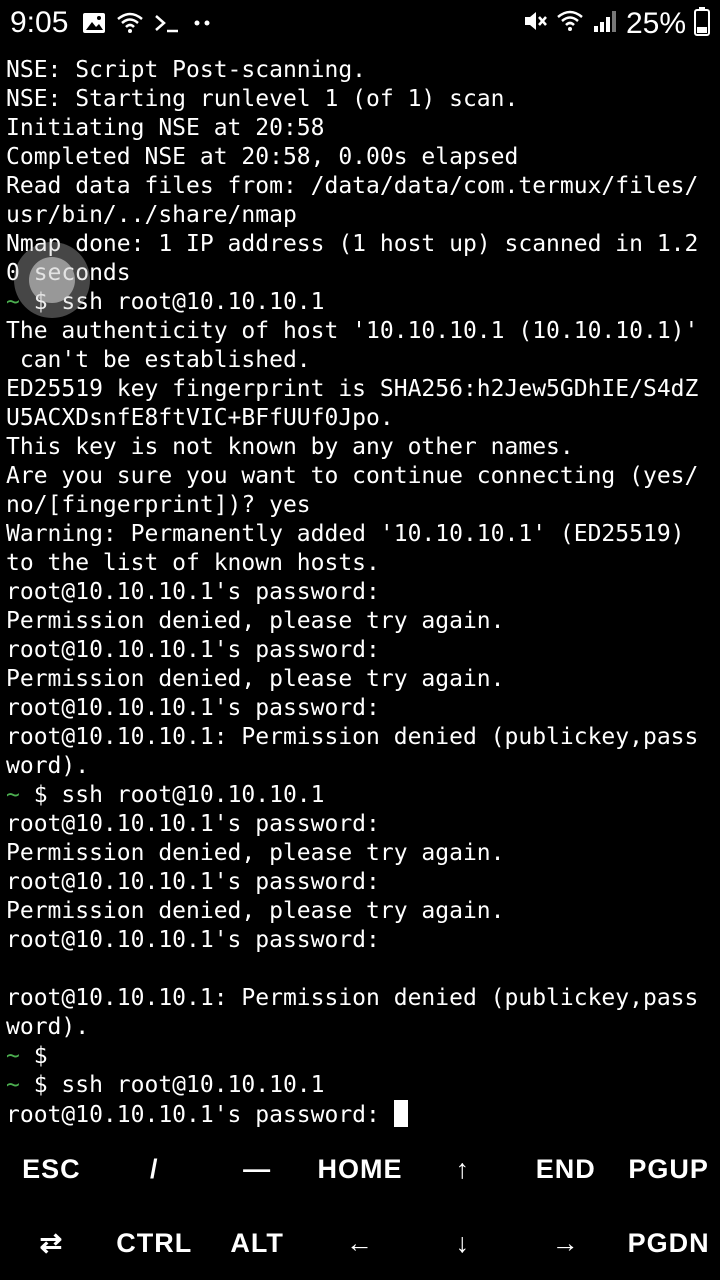 The height and width of the screenshot is (1280, 720). Describe the element at coordinates (565, 1169) in the screenshot. I see `extra-key-end: END` at that location.